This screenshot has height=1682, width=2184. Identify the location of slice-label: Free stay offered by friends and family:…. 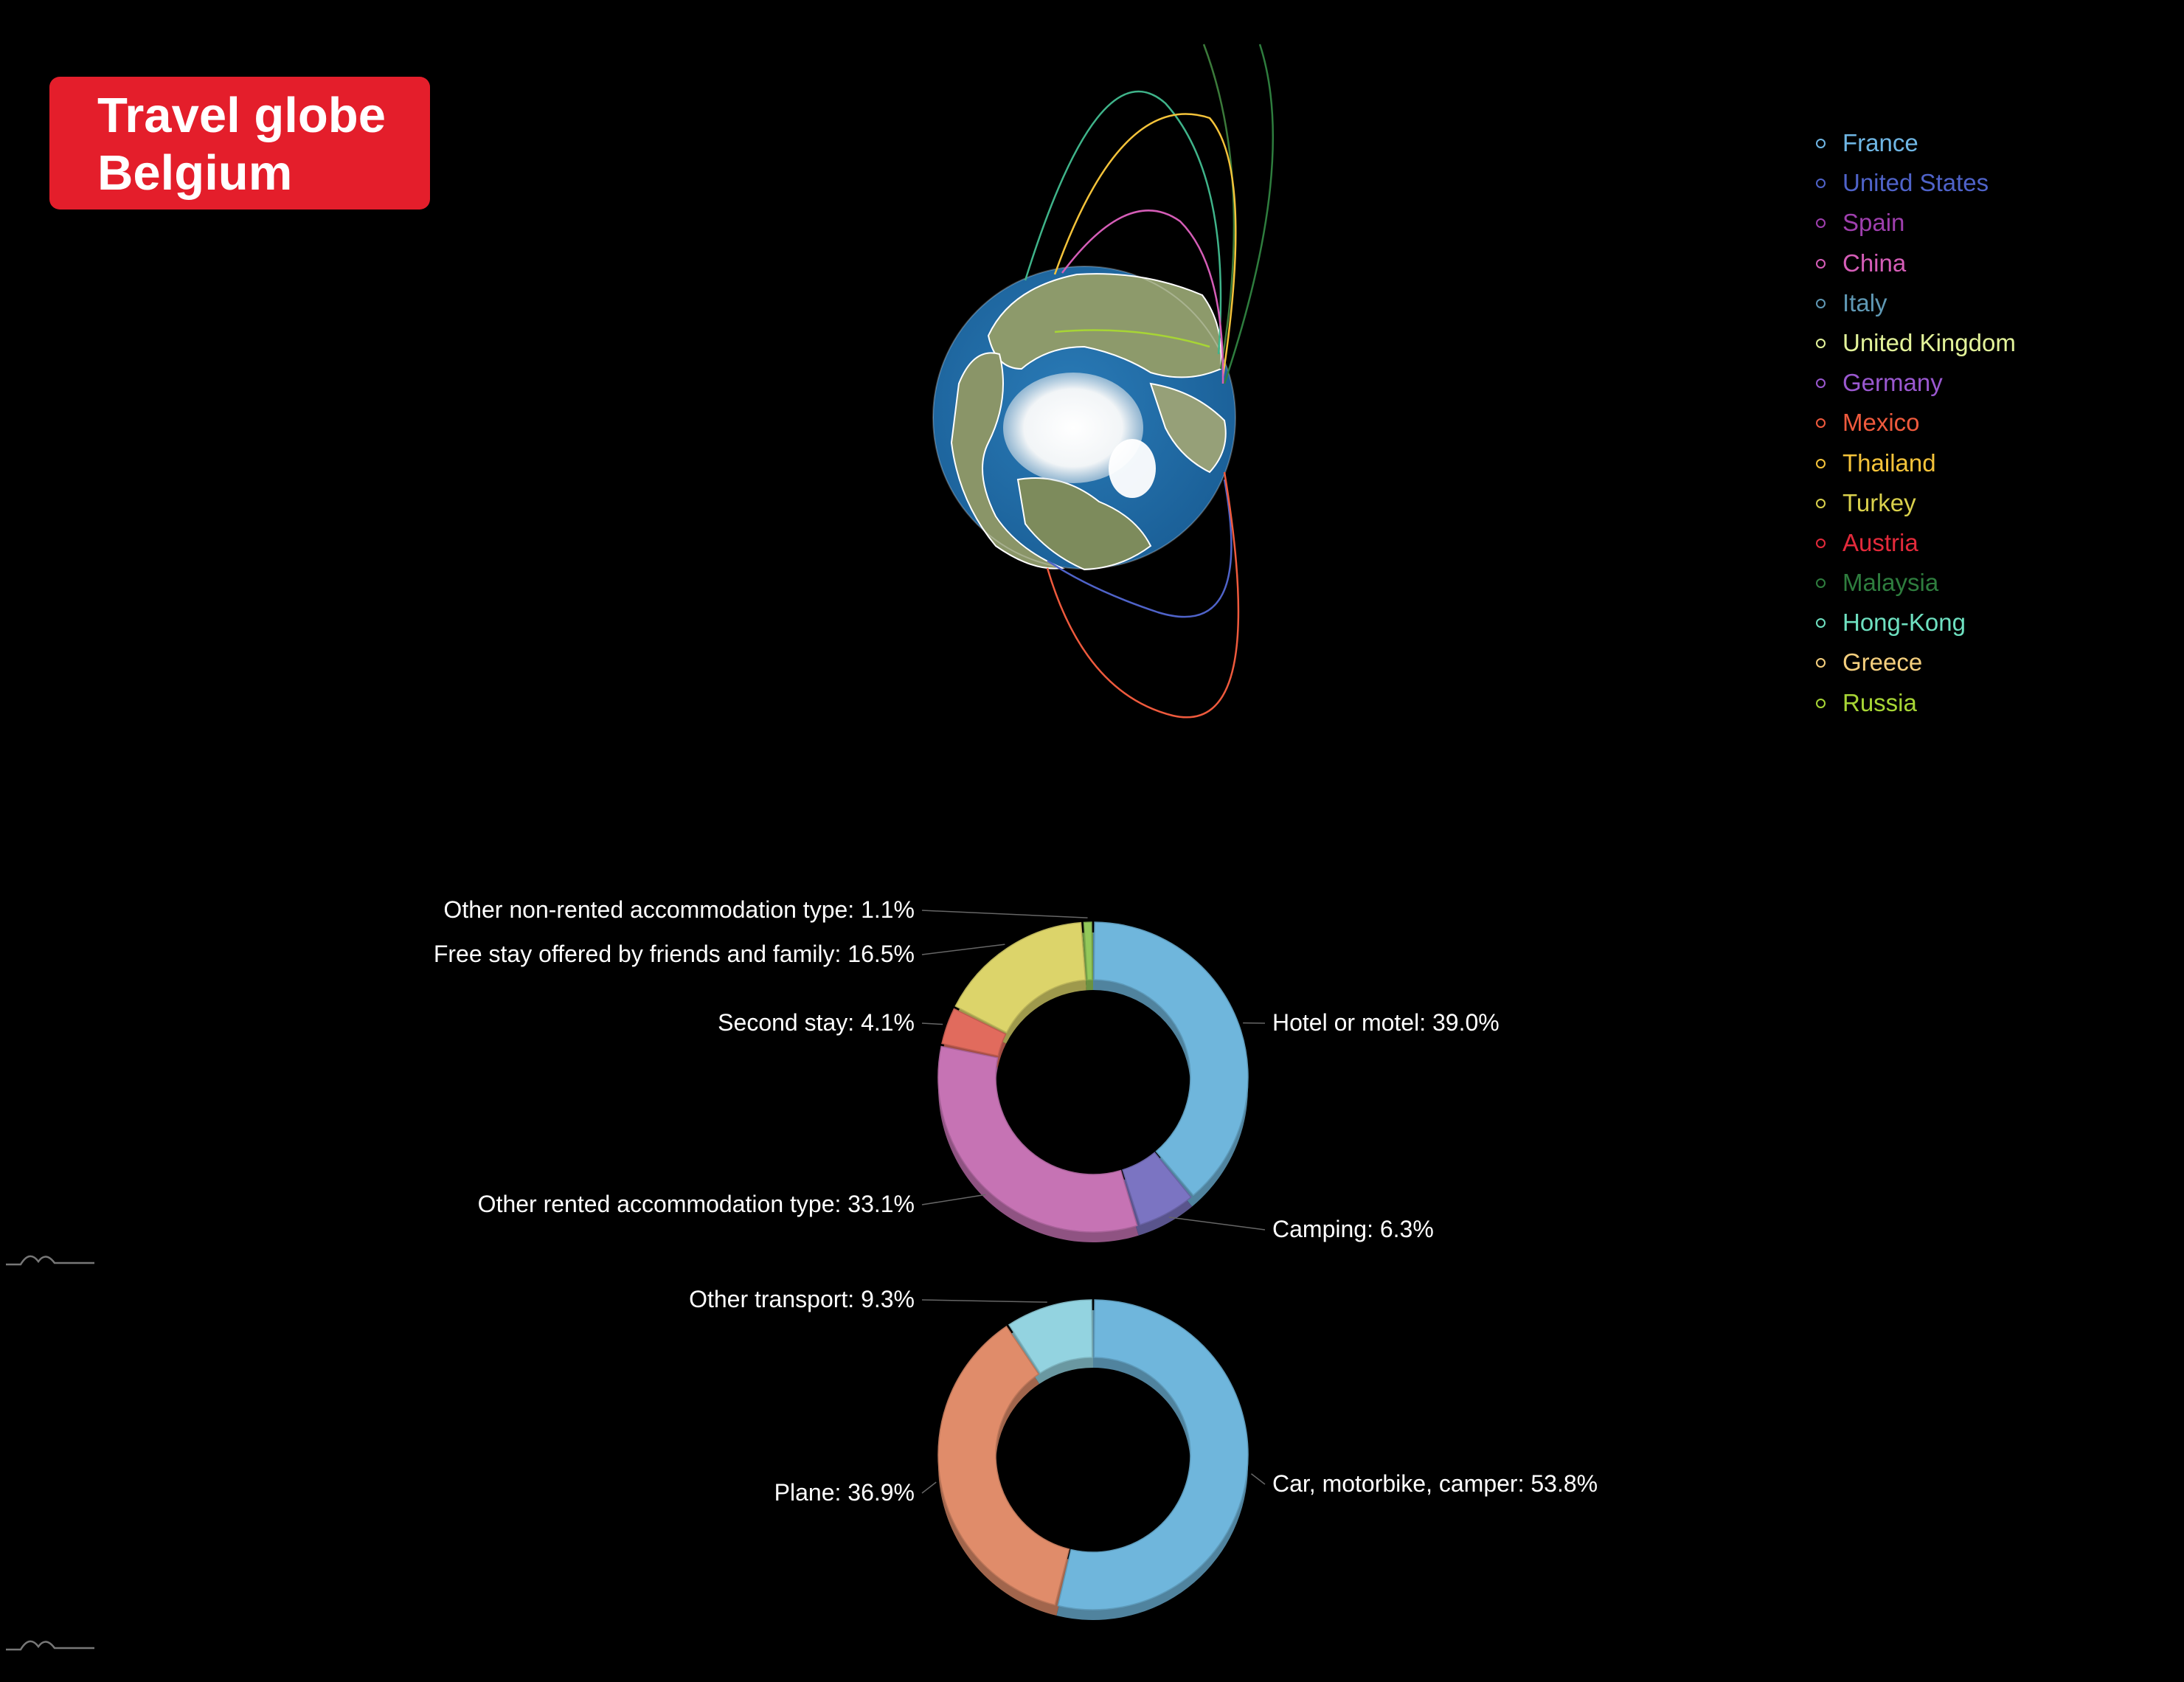
(674, 954).